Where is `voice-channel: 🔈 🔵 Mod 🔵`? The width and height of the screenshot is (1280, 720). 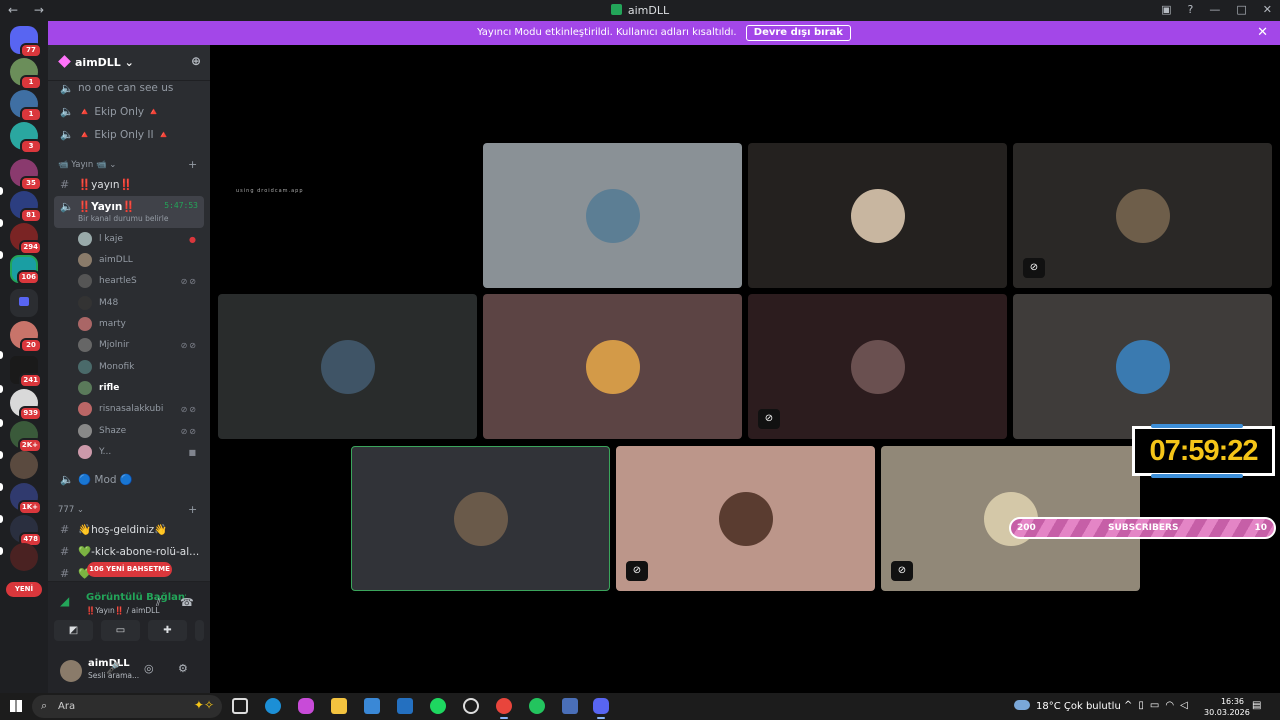 voice-channel: 🔈 🔵 Mod 🔵 is located at coordinates (129, 479).